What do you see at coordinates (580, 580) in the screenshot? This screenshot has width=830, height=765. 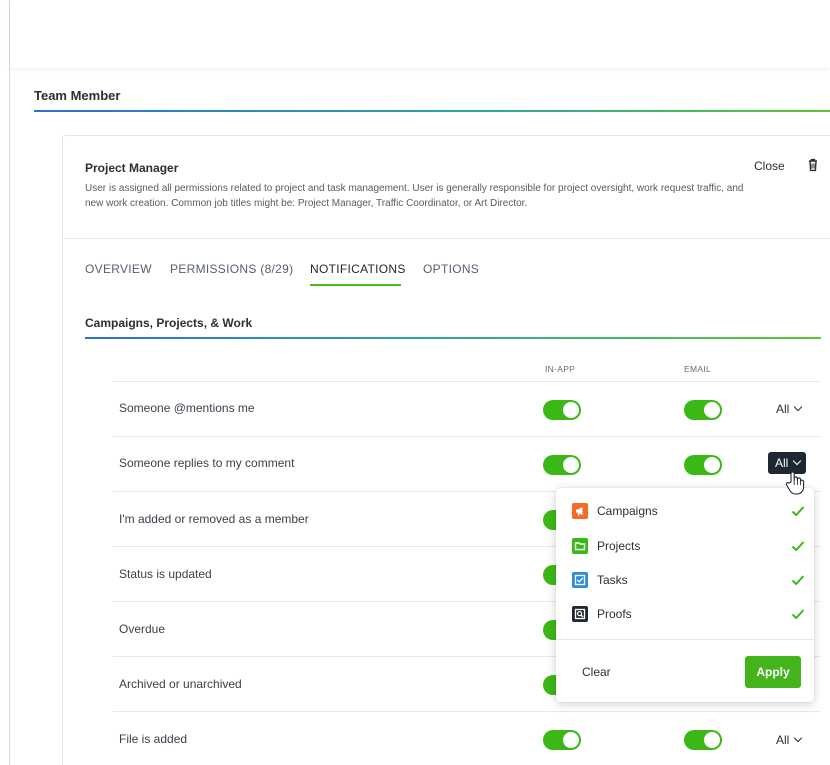 I see `task-check-icon` at bounding box center [580, 580].